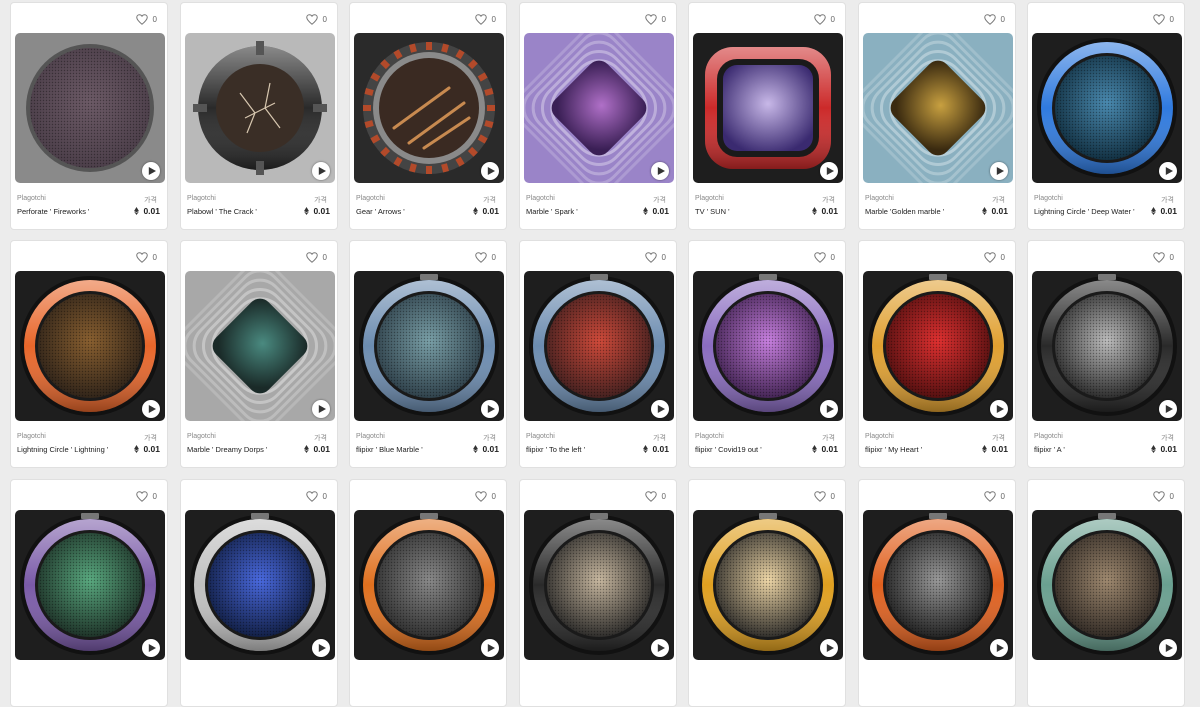  I want to click on item-name: Gear ' Arrows ', so click(380, 211).